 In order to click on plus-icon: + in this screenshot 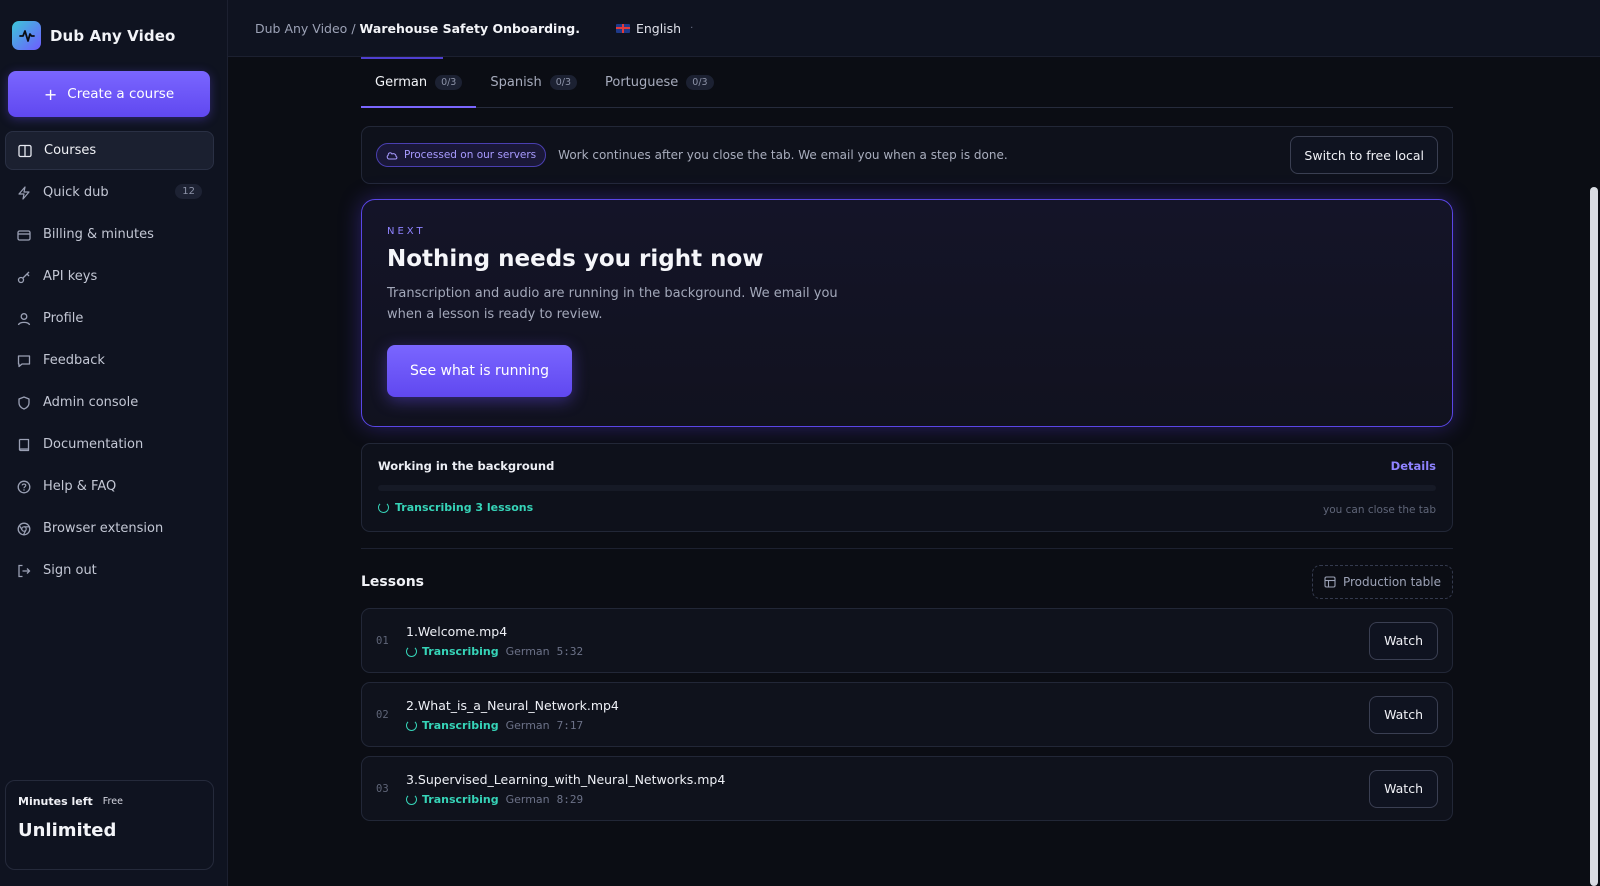, I will do `click(50, 94)`.